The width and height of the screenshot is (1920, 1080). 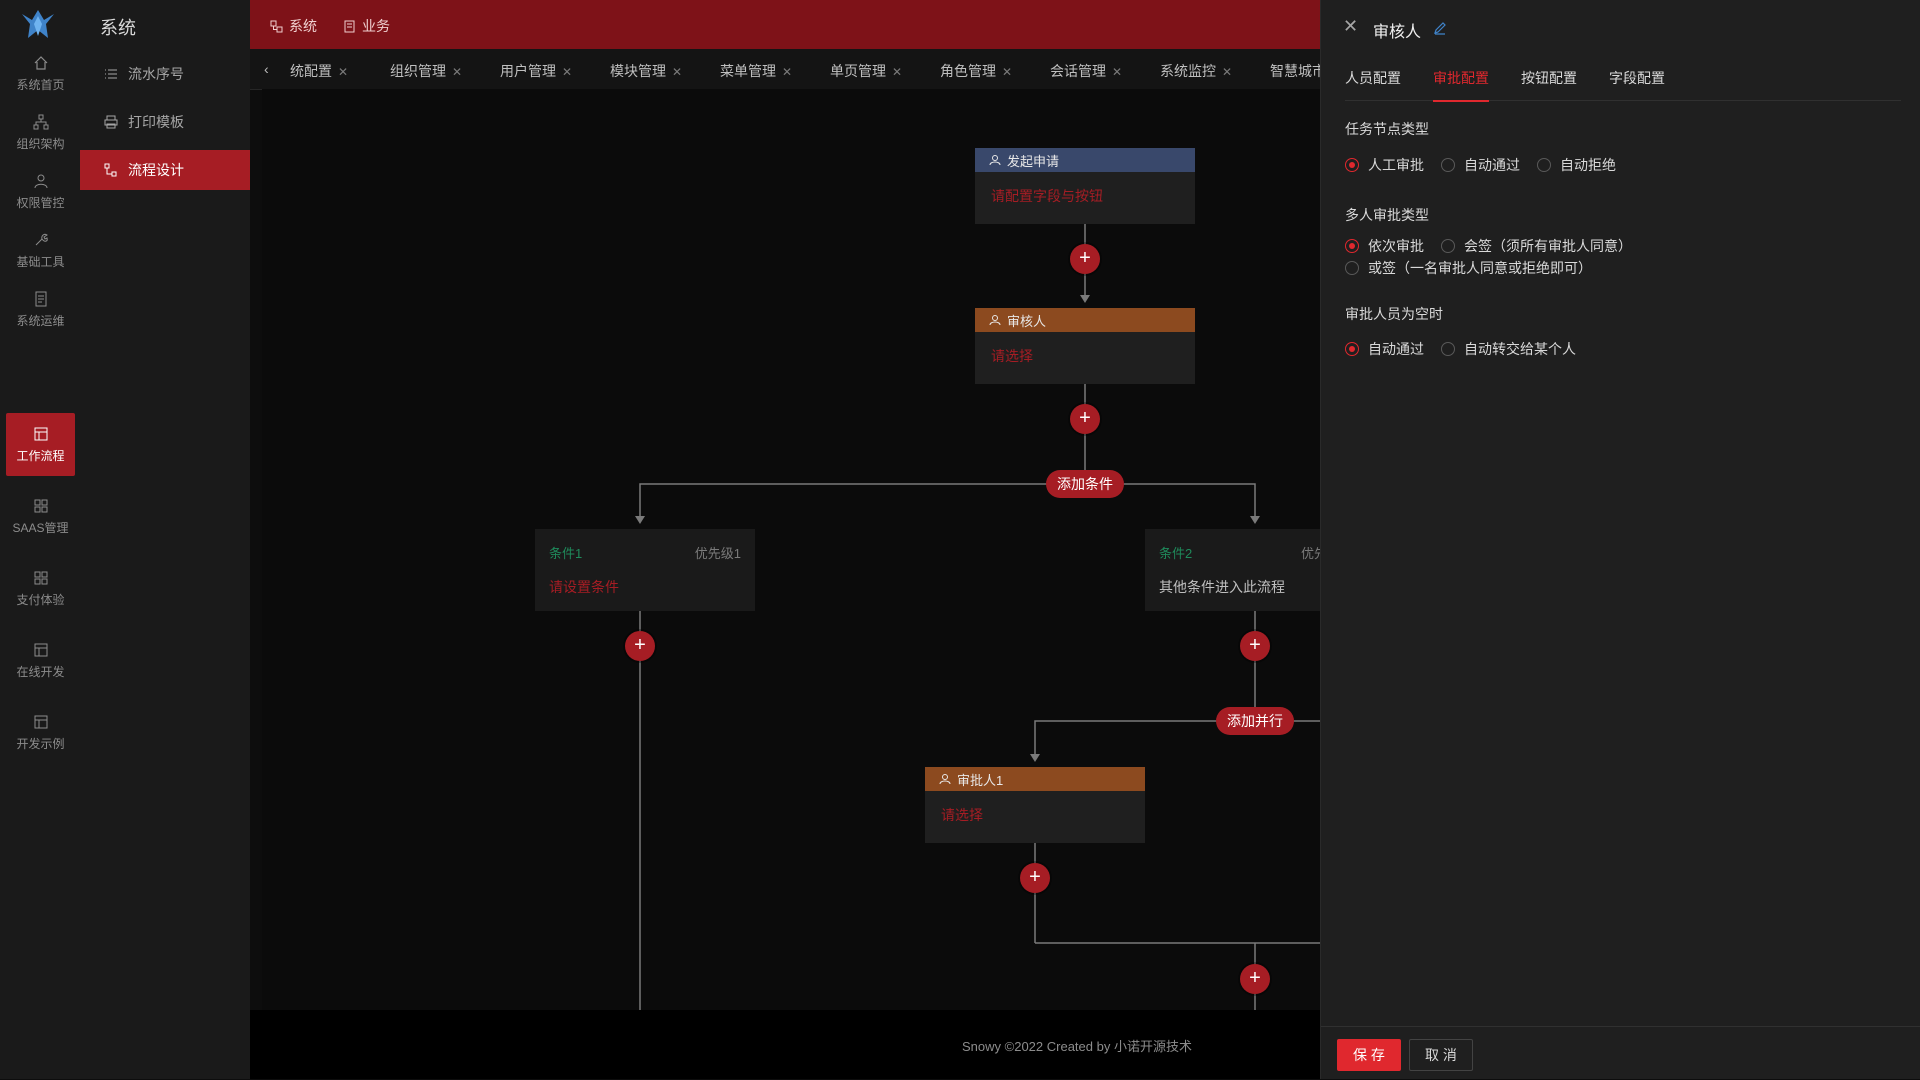 I want to click on node-body: 请配置字段与按钮, so click(x=1047, y=196).